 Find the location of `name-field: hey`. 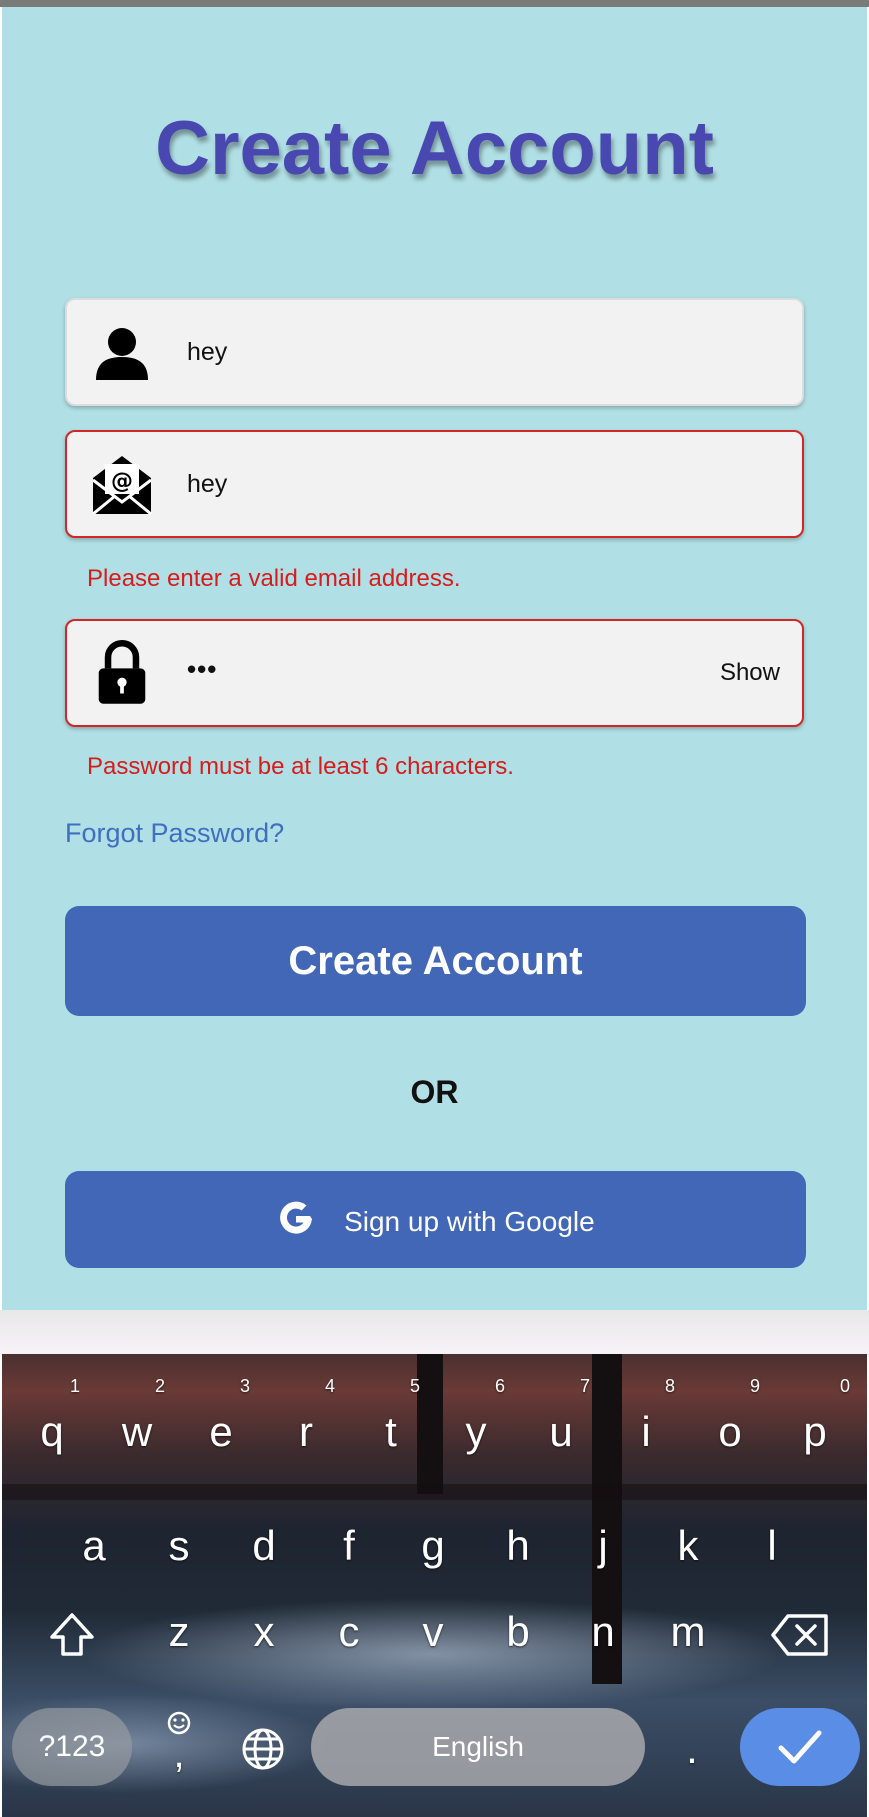

name-field: hey is located at coordinates (434, 352).